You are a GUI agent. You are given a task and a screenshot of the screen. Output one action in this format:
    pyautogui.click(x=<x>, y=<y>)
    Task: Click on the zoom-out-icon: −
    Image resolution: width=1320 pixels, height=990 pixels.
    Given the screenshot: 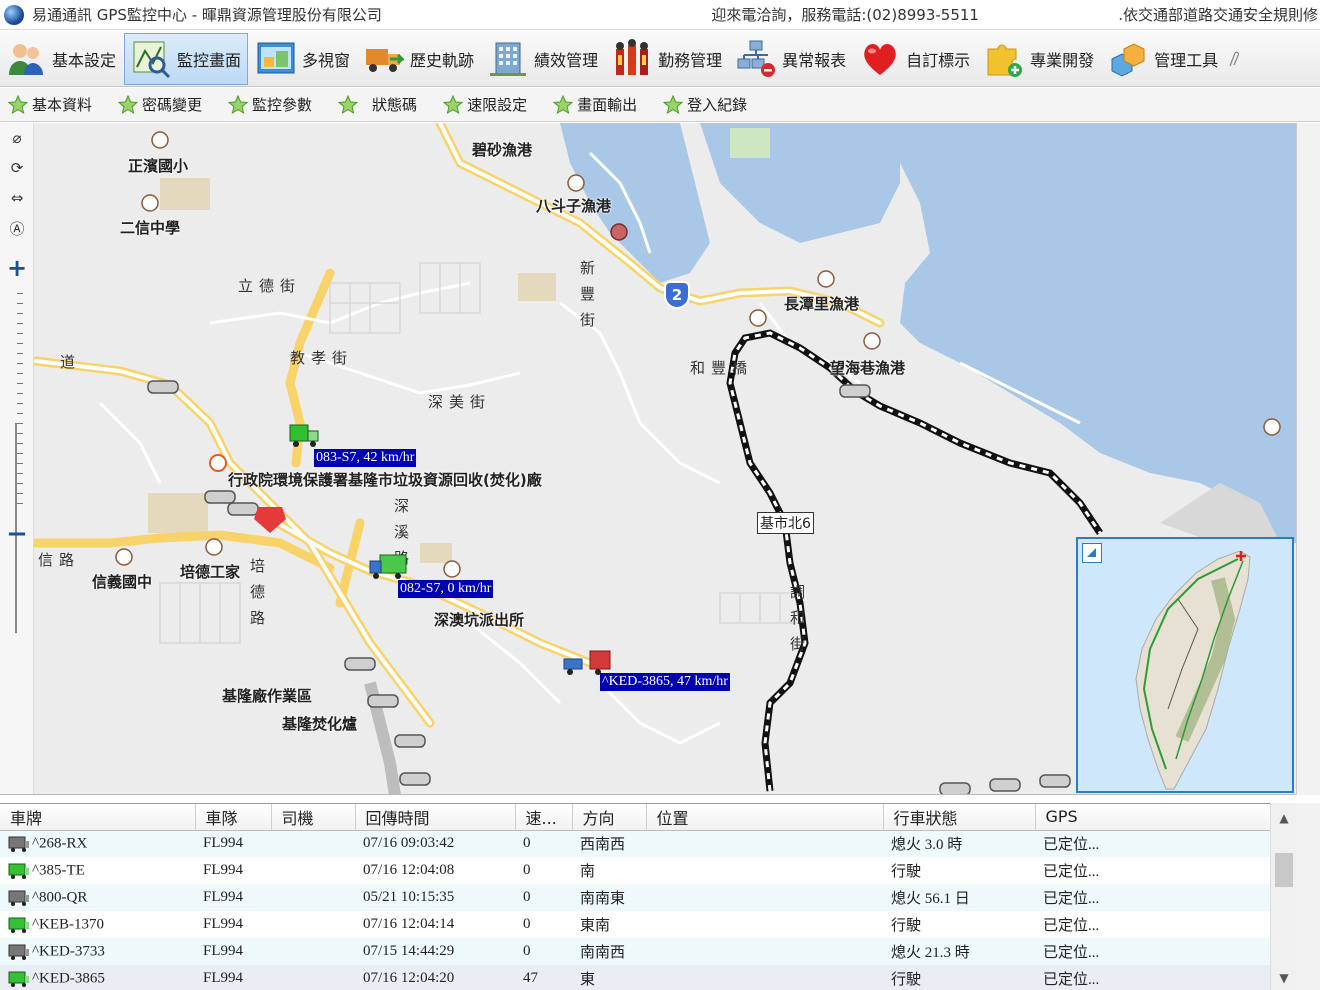 What is the action you would take?
    pyautogui.click(x=17, y=534)
    